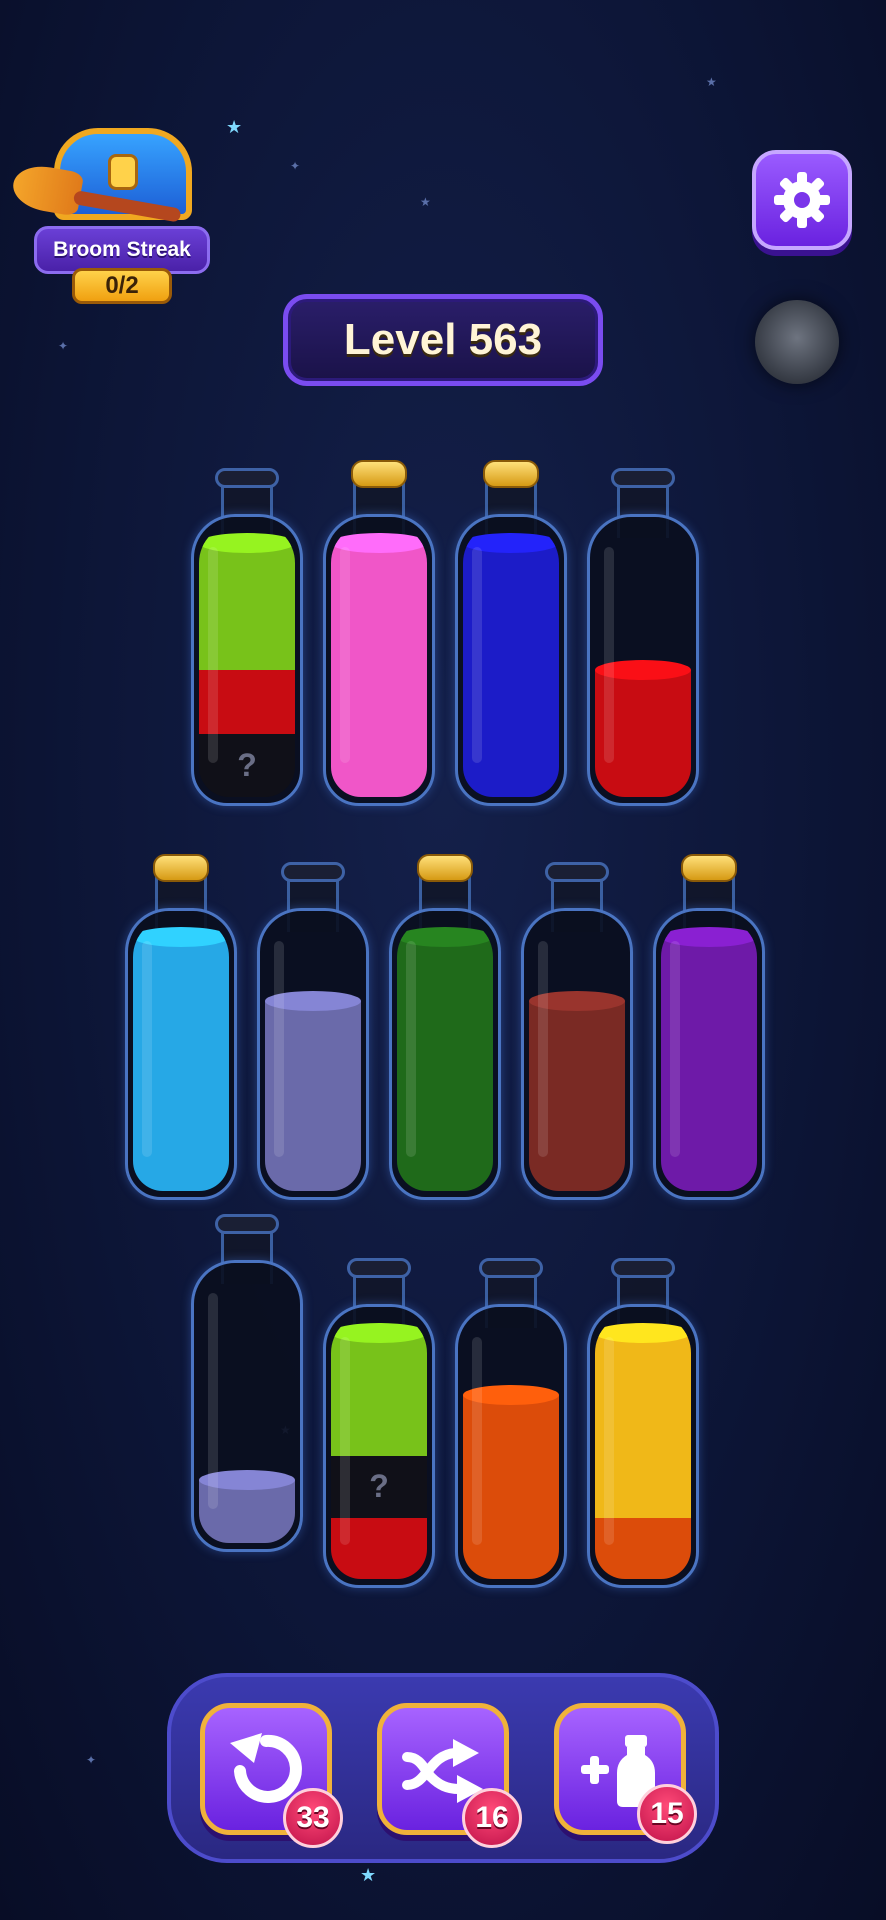 Image resolution: width=886 pixels, height=1920 pixels. Describe the element at coordinates (797, 342) in the screenshot. I see `assistive-touch-orb` at that location.